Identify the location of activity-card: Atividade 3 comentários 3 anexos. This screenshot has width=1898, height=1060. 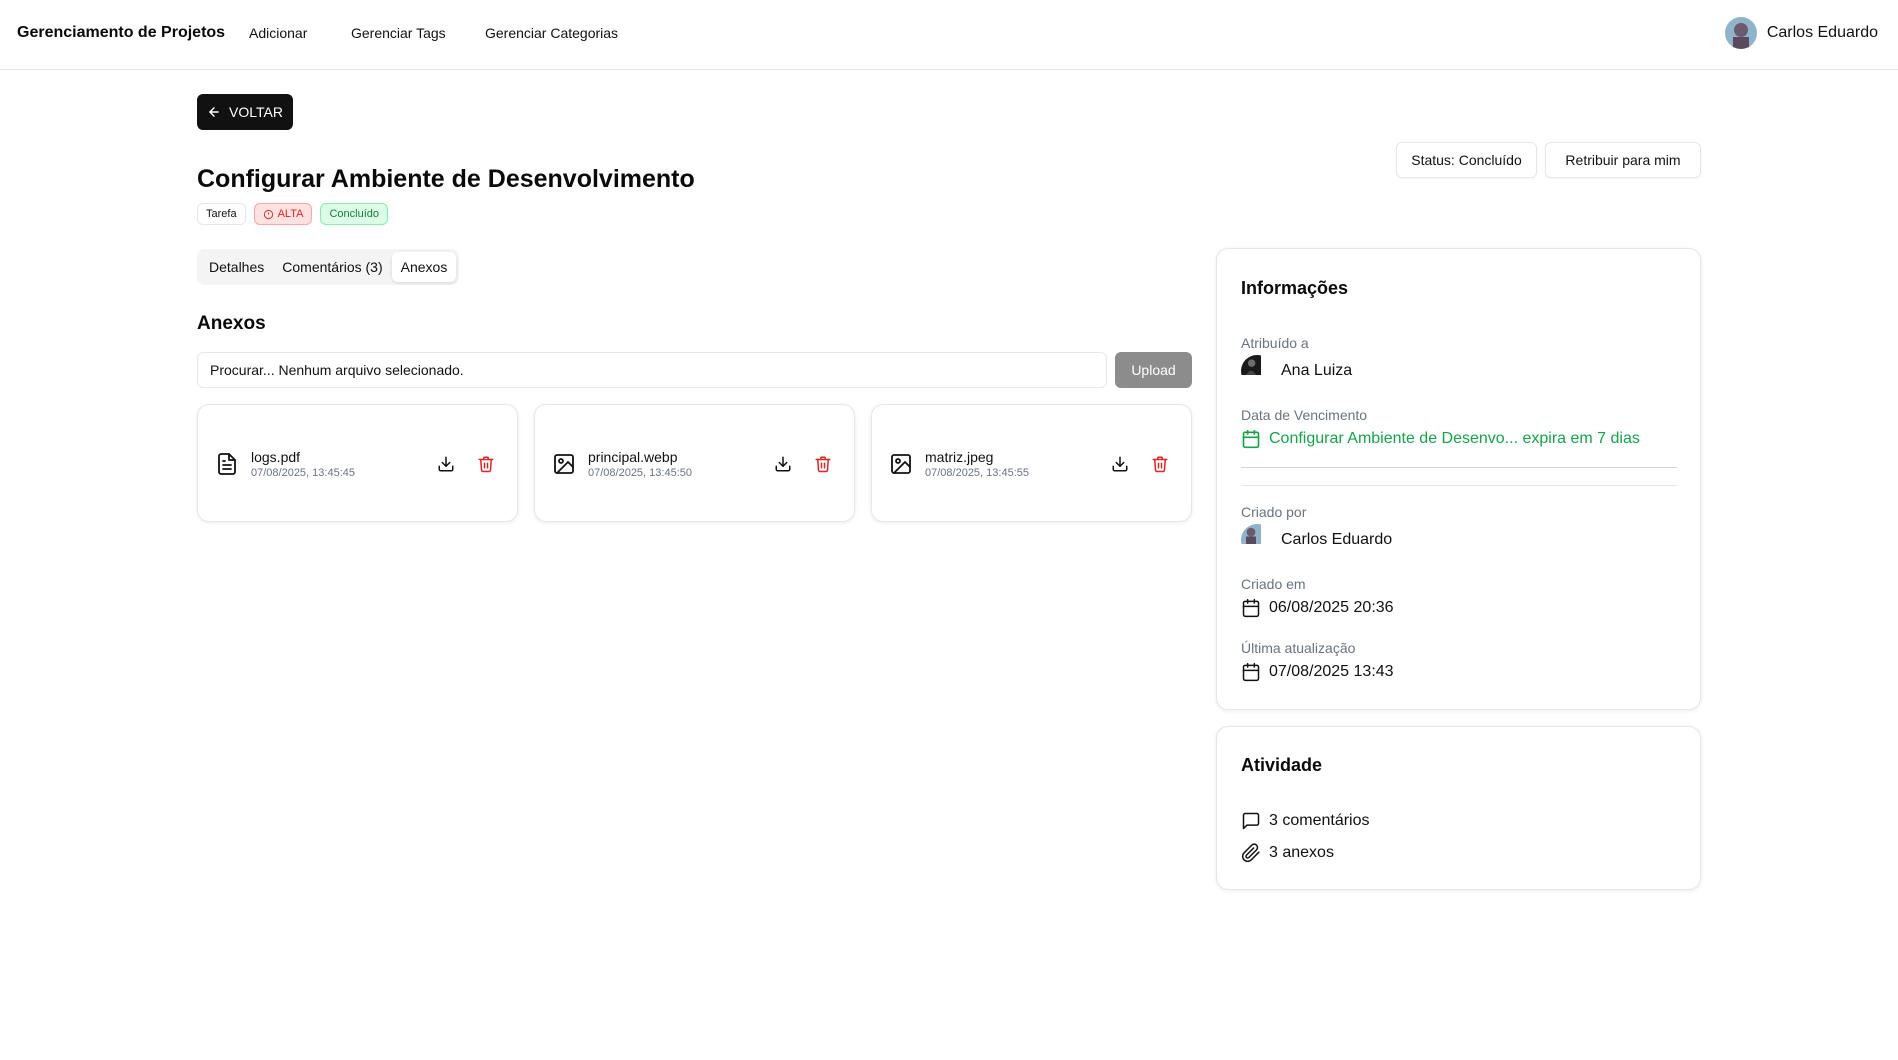
(1458, 808).